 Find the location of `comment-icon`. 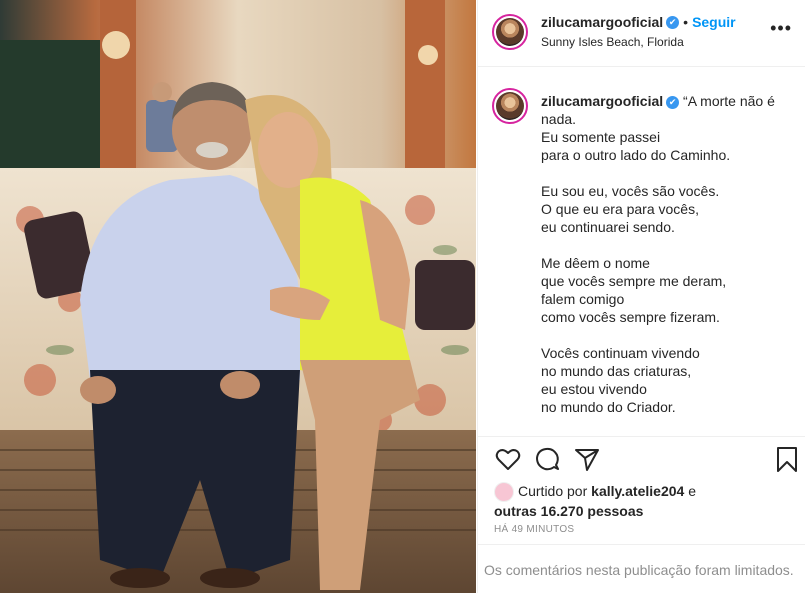

comment-icon is located at coordinates (547, 459).